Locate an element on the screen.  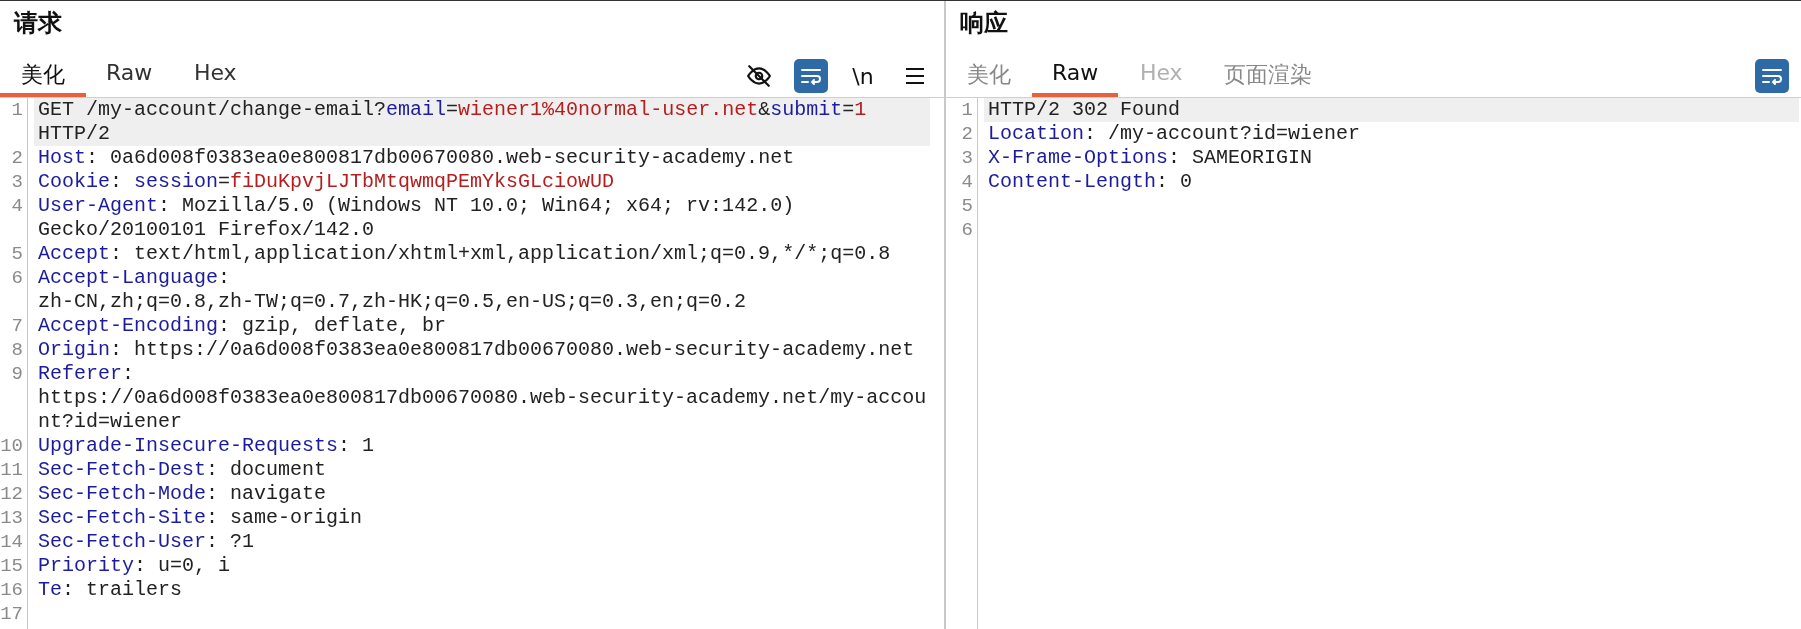
line-number: 10 is located at coordinates (14, 446).